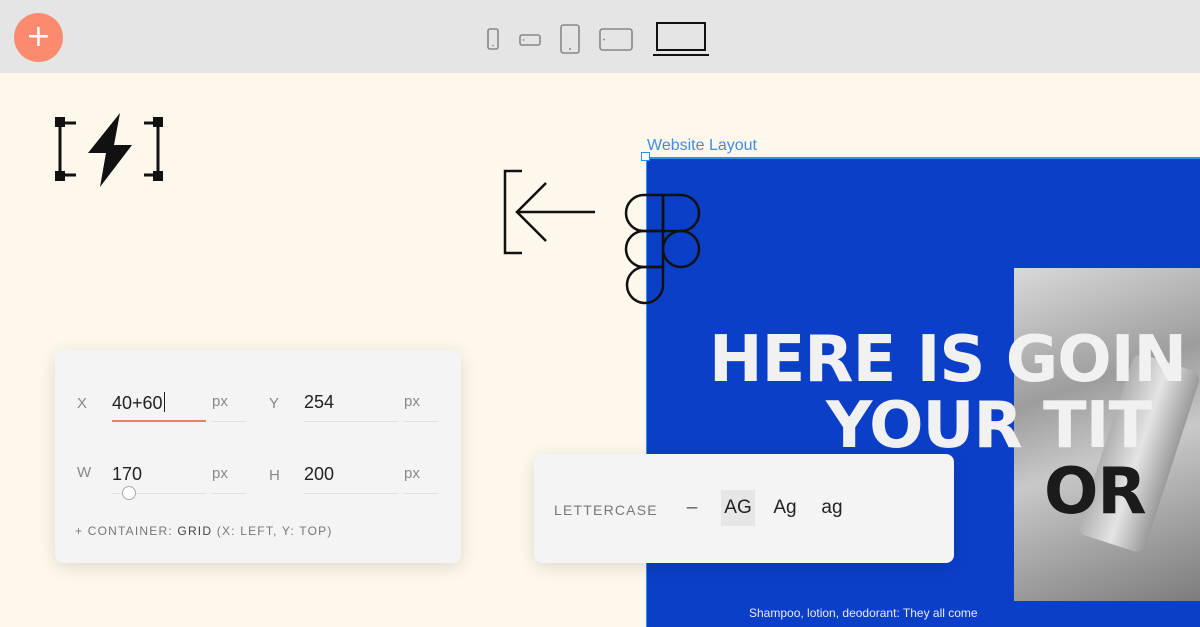 Image resolution: width=1200 pixels, height=627 pixels. I want to click on w-input: 170, so click(127, 474).